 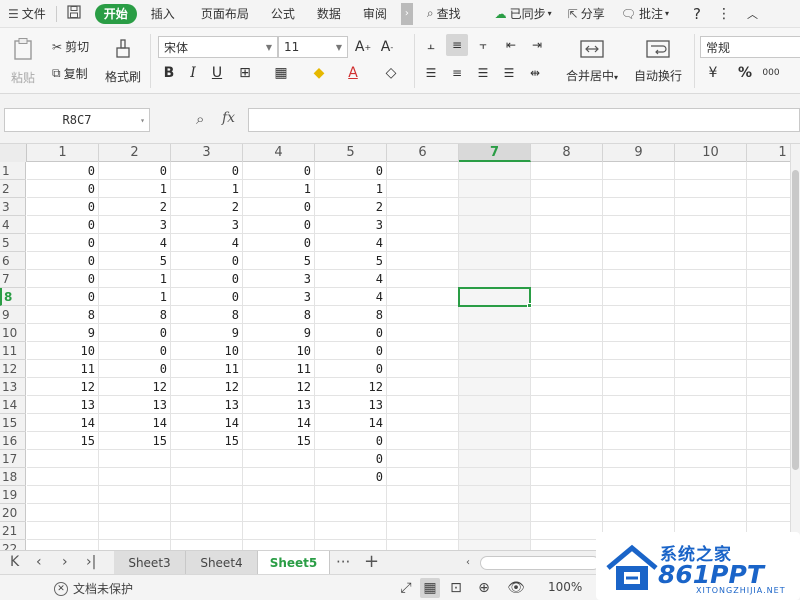 What do you see at coordinates (207, 153) in the screenshot?
I see `column-header-3: 3` at bounding box center [207, 153].